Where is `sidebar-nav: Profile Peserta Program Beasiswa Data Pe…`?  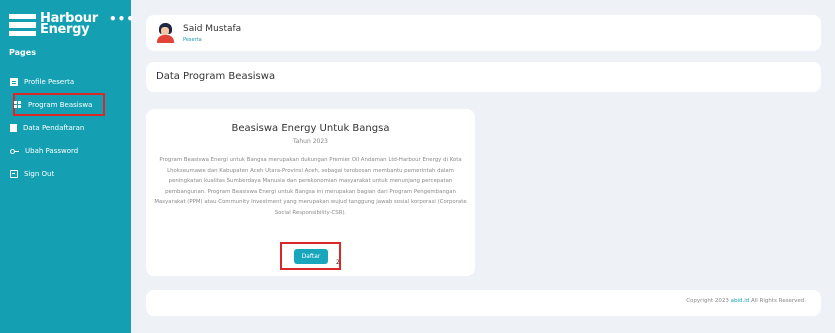
sidebar-nav: Profile Peserta Program Beasiswa Data Pe… is located at coordinates (65, 127).